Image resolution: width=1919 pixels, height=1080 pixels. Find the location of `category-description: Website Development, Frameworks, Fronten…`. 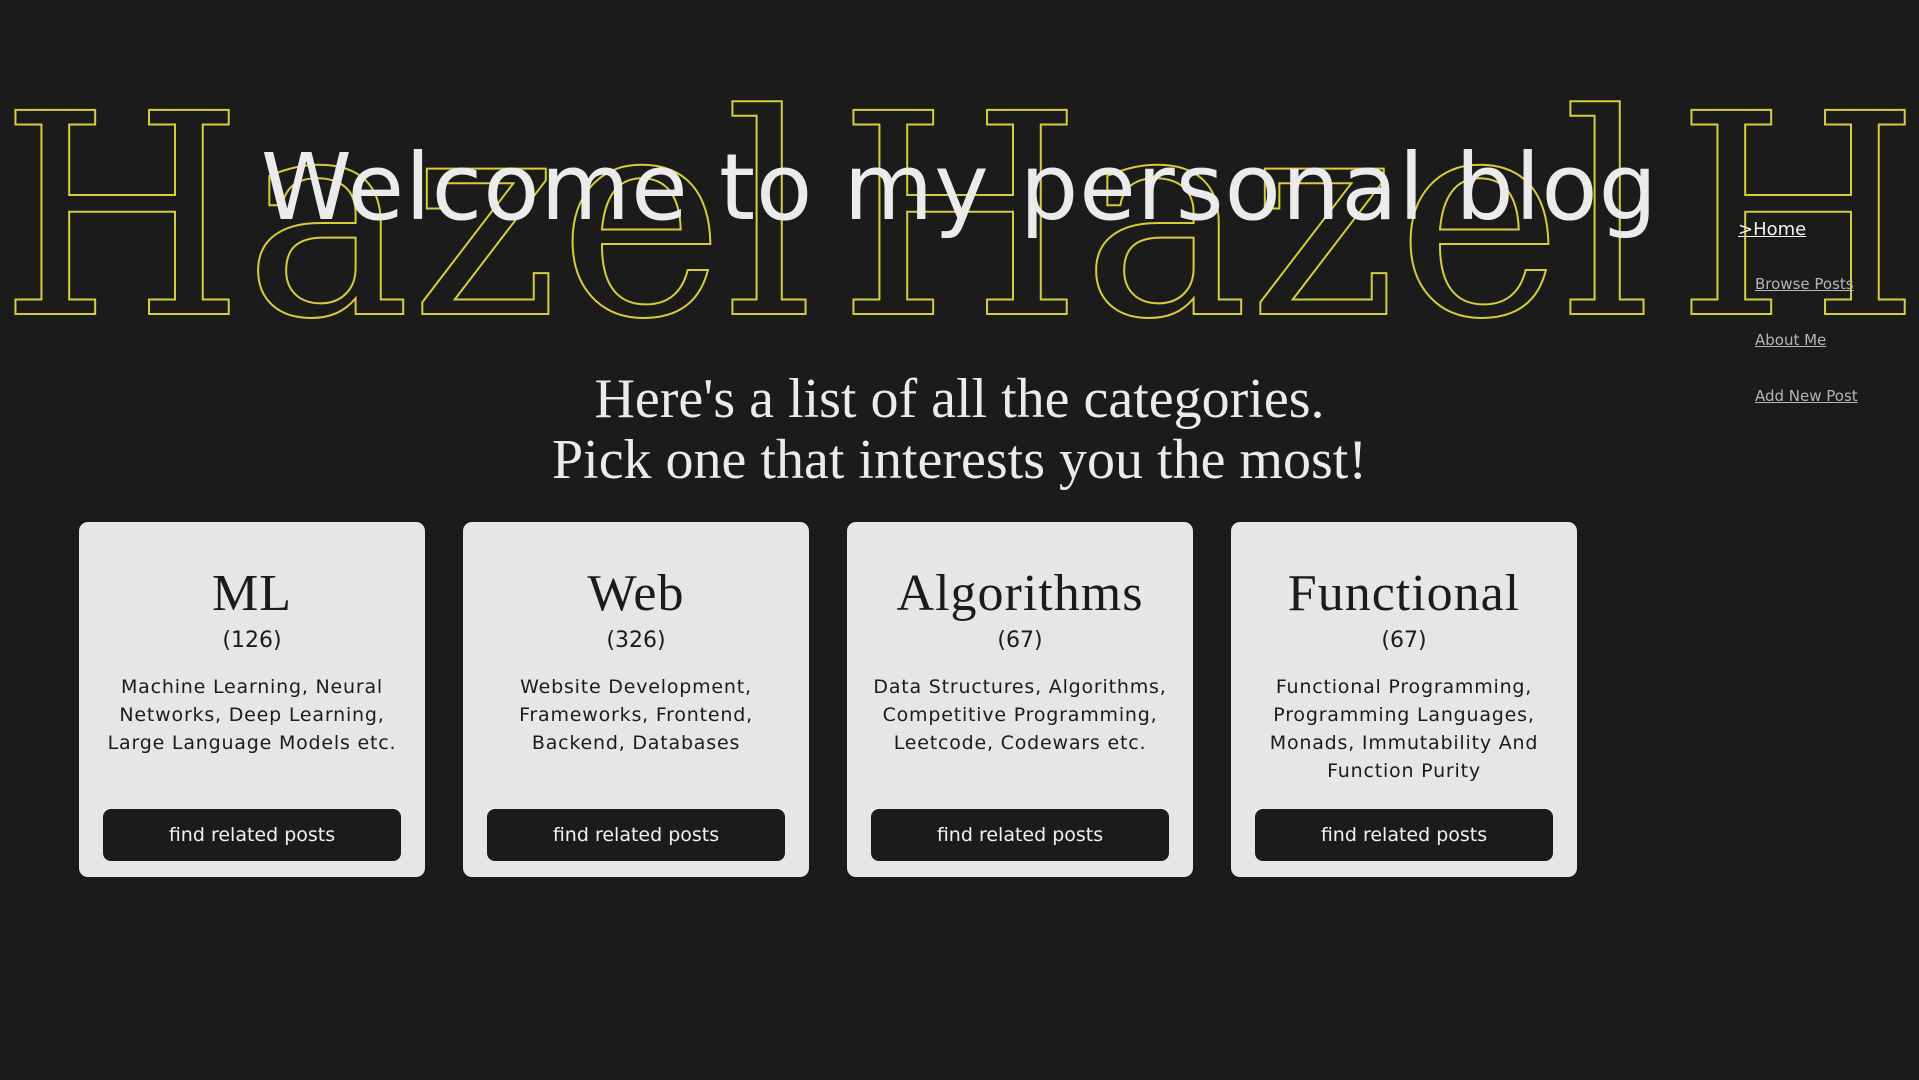

category-description: Website Development, Frameworks, Fronten… is located at coordinates (636, 715).